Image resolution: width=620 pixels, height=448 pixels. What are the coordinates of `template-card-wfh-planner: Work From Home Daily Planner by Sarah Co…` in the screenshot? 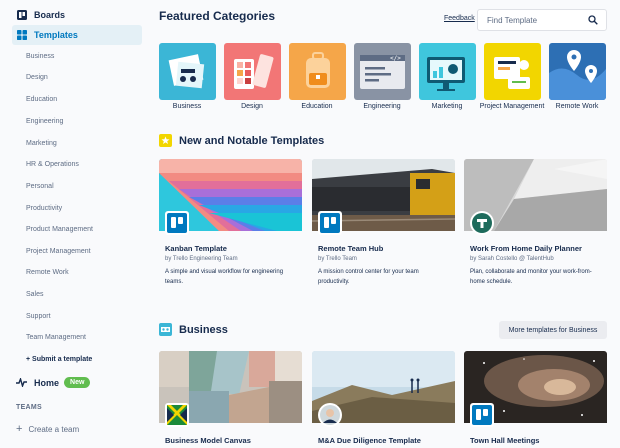 It's located at (535, 229).